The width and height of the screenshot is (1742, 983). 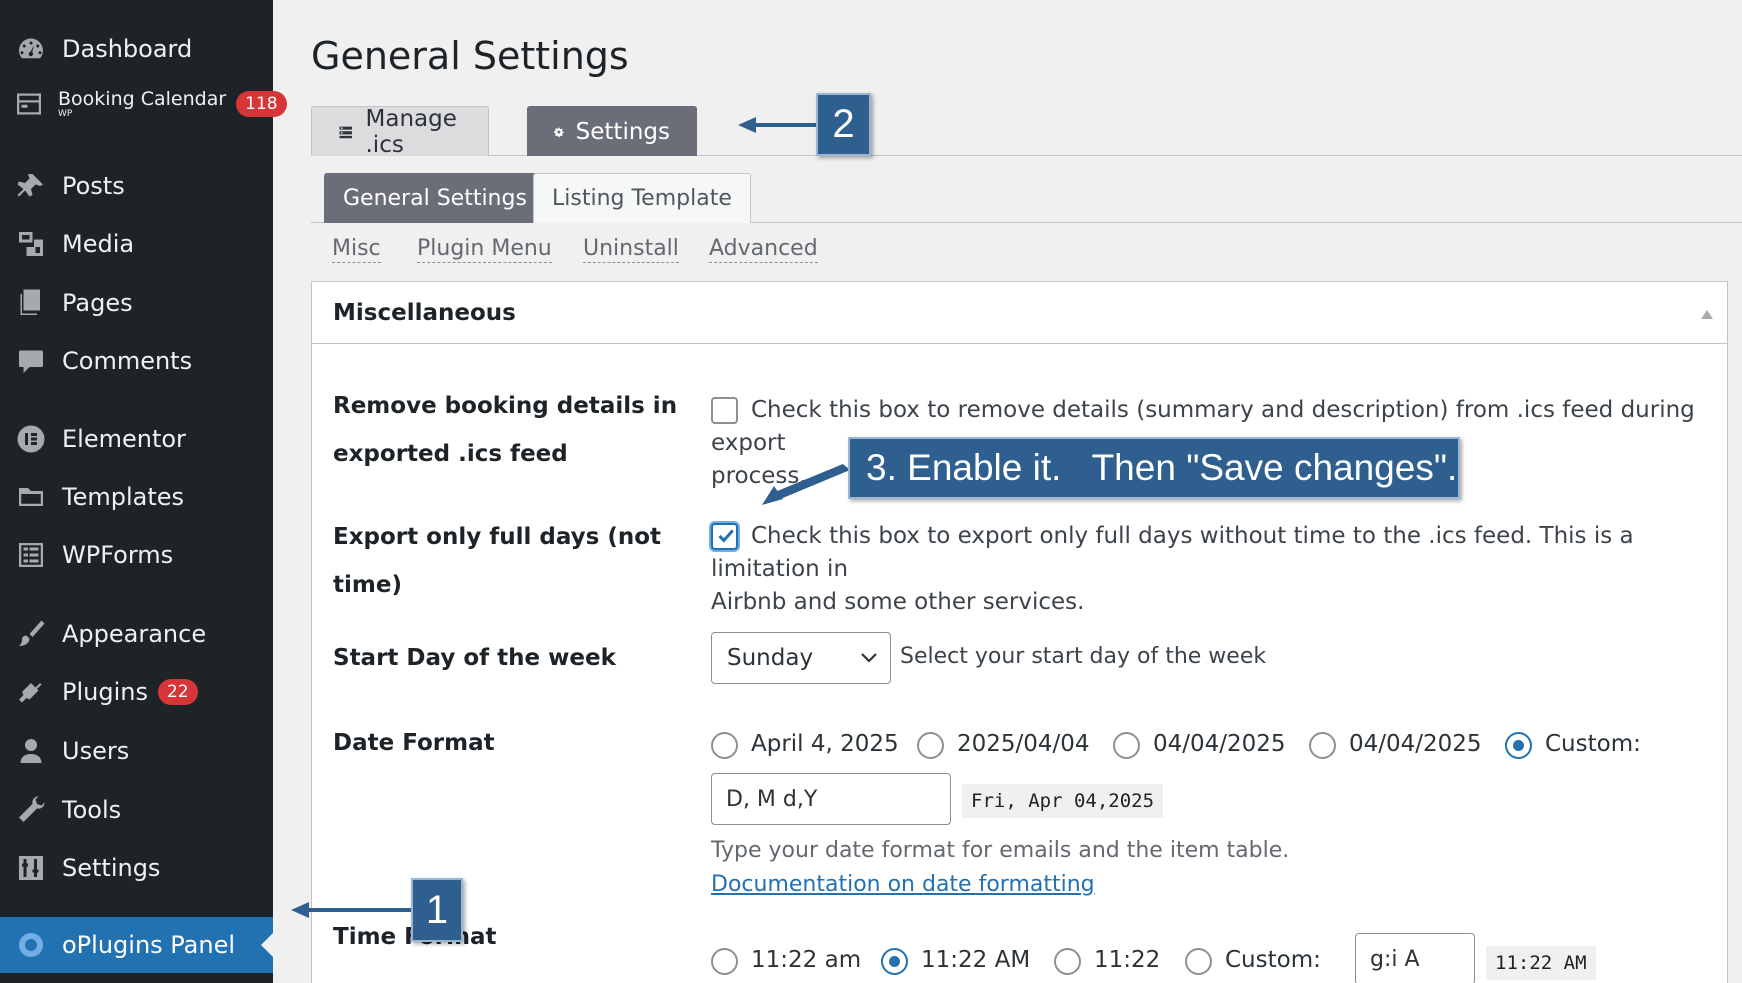 I want to click on comment-icon, so click(x=31, y=361).